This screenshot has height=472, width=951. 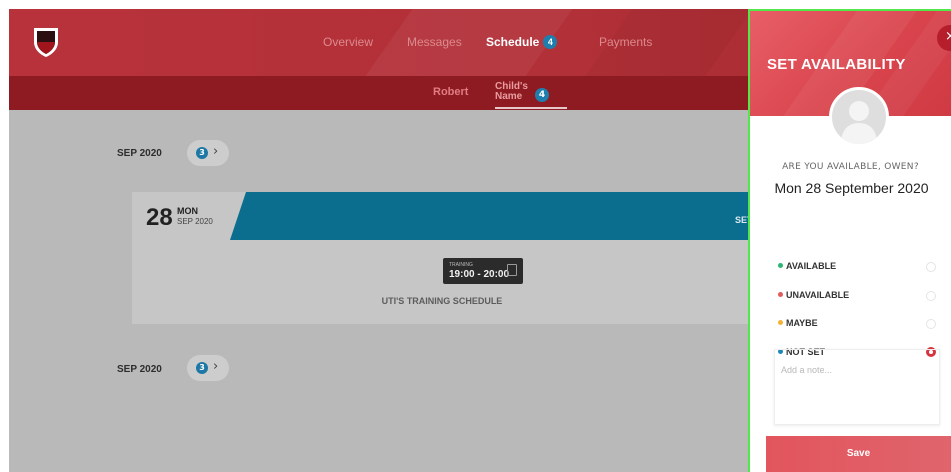 I want to click on event-title: UTI'S TRAINING SCHEDULE, so click(x=442, y=301).